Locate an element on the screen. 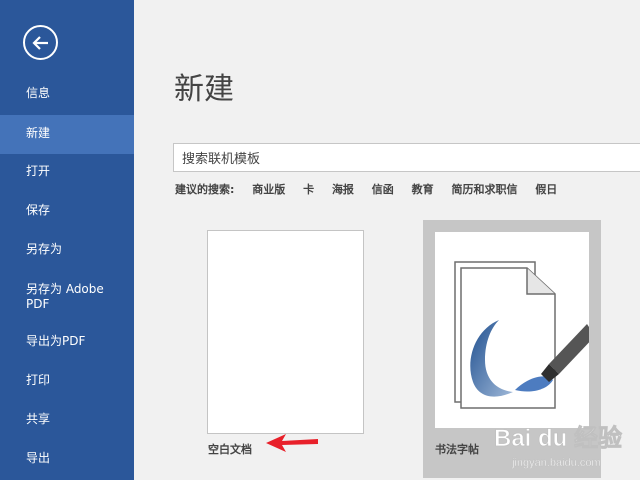 This screenshot has width=640, height=480. suggested-link-holiday: 假日 is located at coordinates (546, 189).